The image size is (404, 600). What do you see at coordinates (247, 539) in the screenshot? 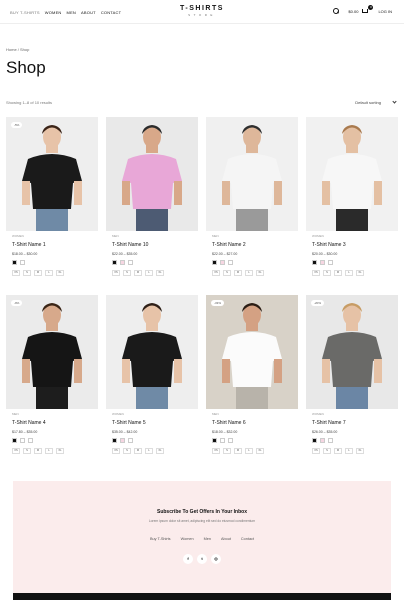
I see `footer-link-contact: Contact` at bounding box center [247, 539].